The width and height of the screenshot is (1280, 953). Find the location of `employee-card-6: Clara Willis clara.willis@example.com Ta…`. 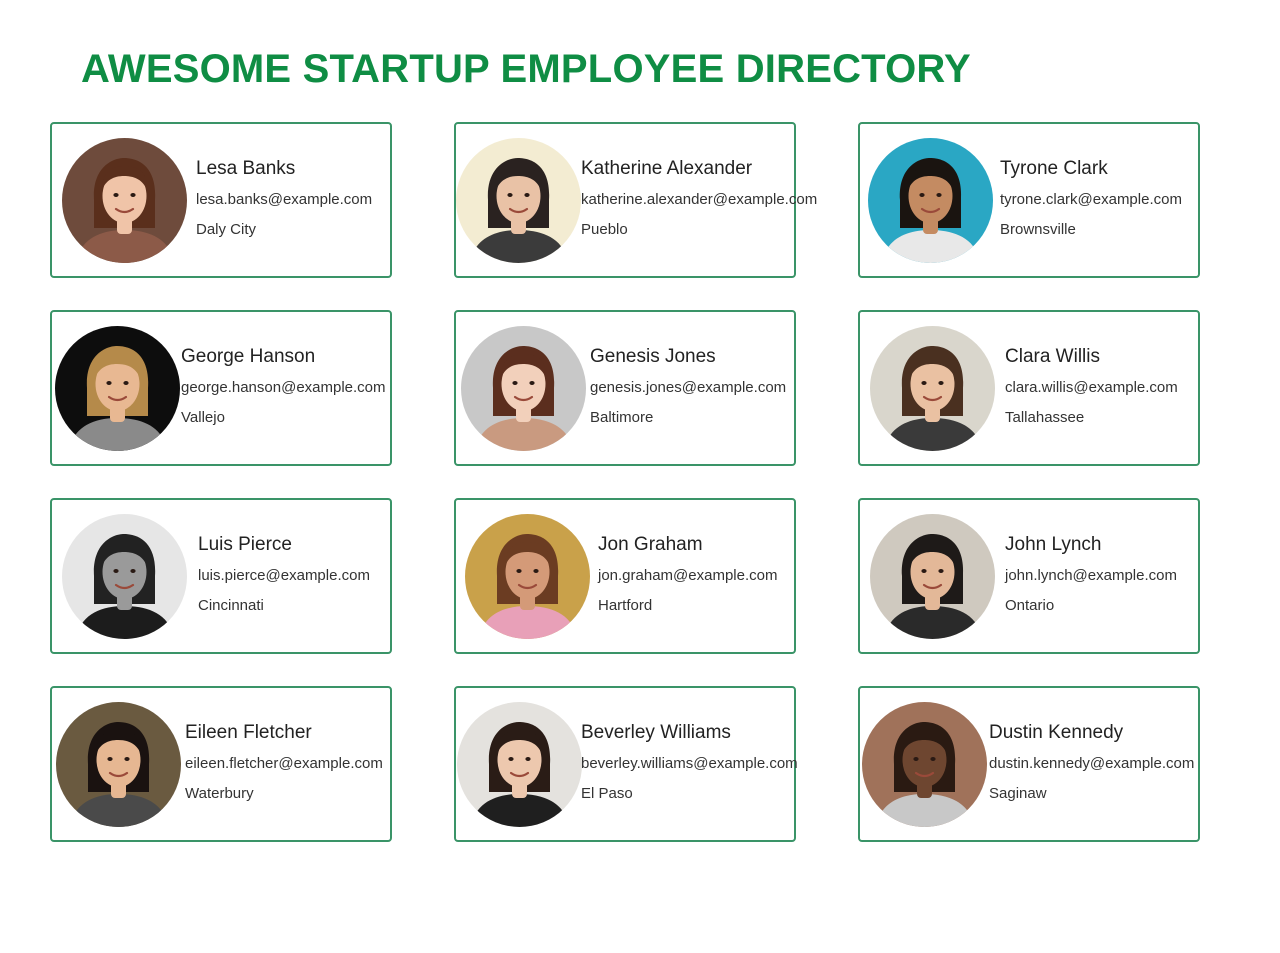

employee-card-6: Clara Willis clara.willis@example.com Ta… is located at coordinates (1029, 388).